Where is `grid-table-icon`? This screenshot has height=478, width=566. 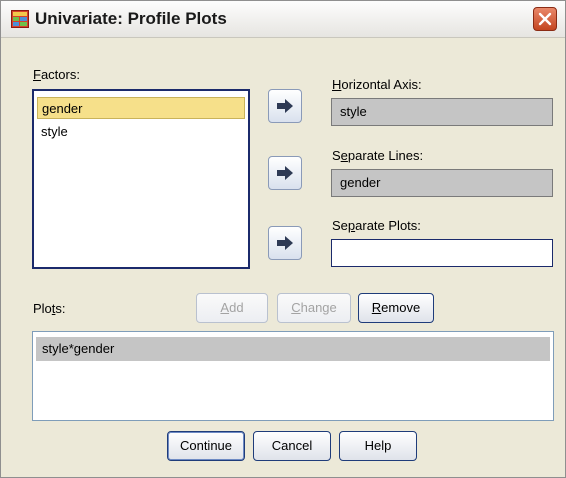 grid-table-icon is located at coordinates (20, 19).